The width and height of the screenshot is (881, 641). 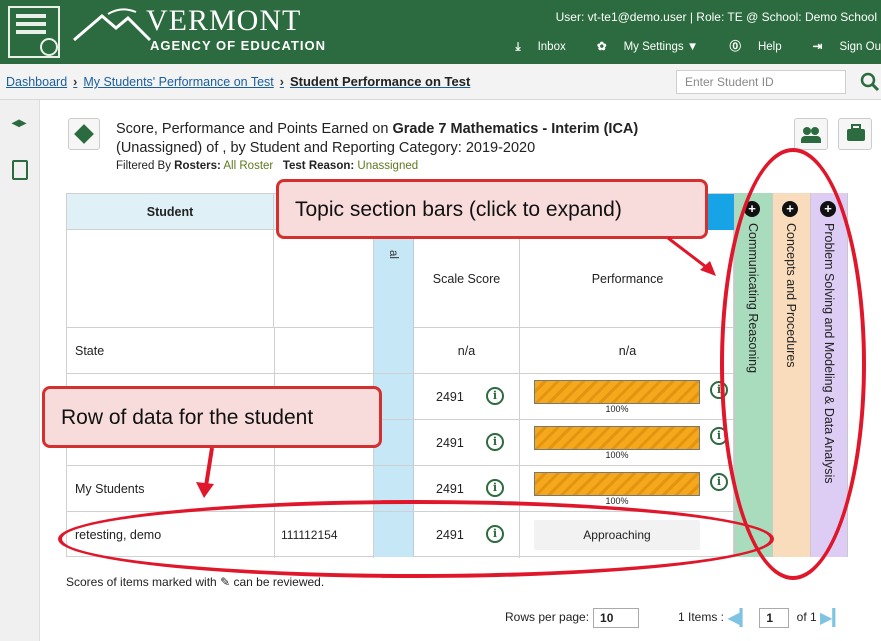 I want to click on help-link: ⓪ Help, so click(x=748, y=47).